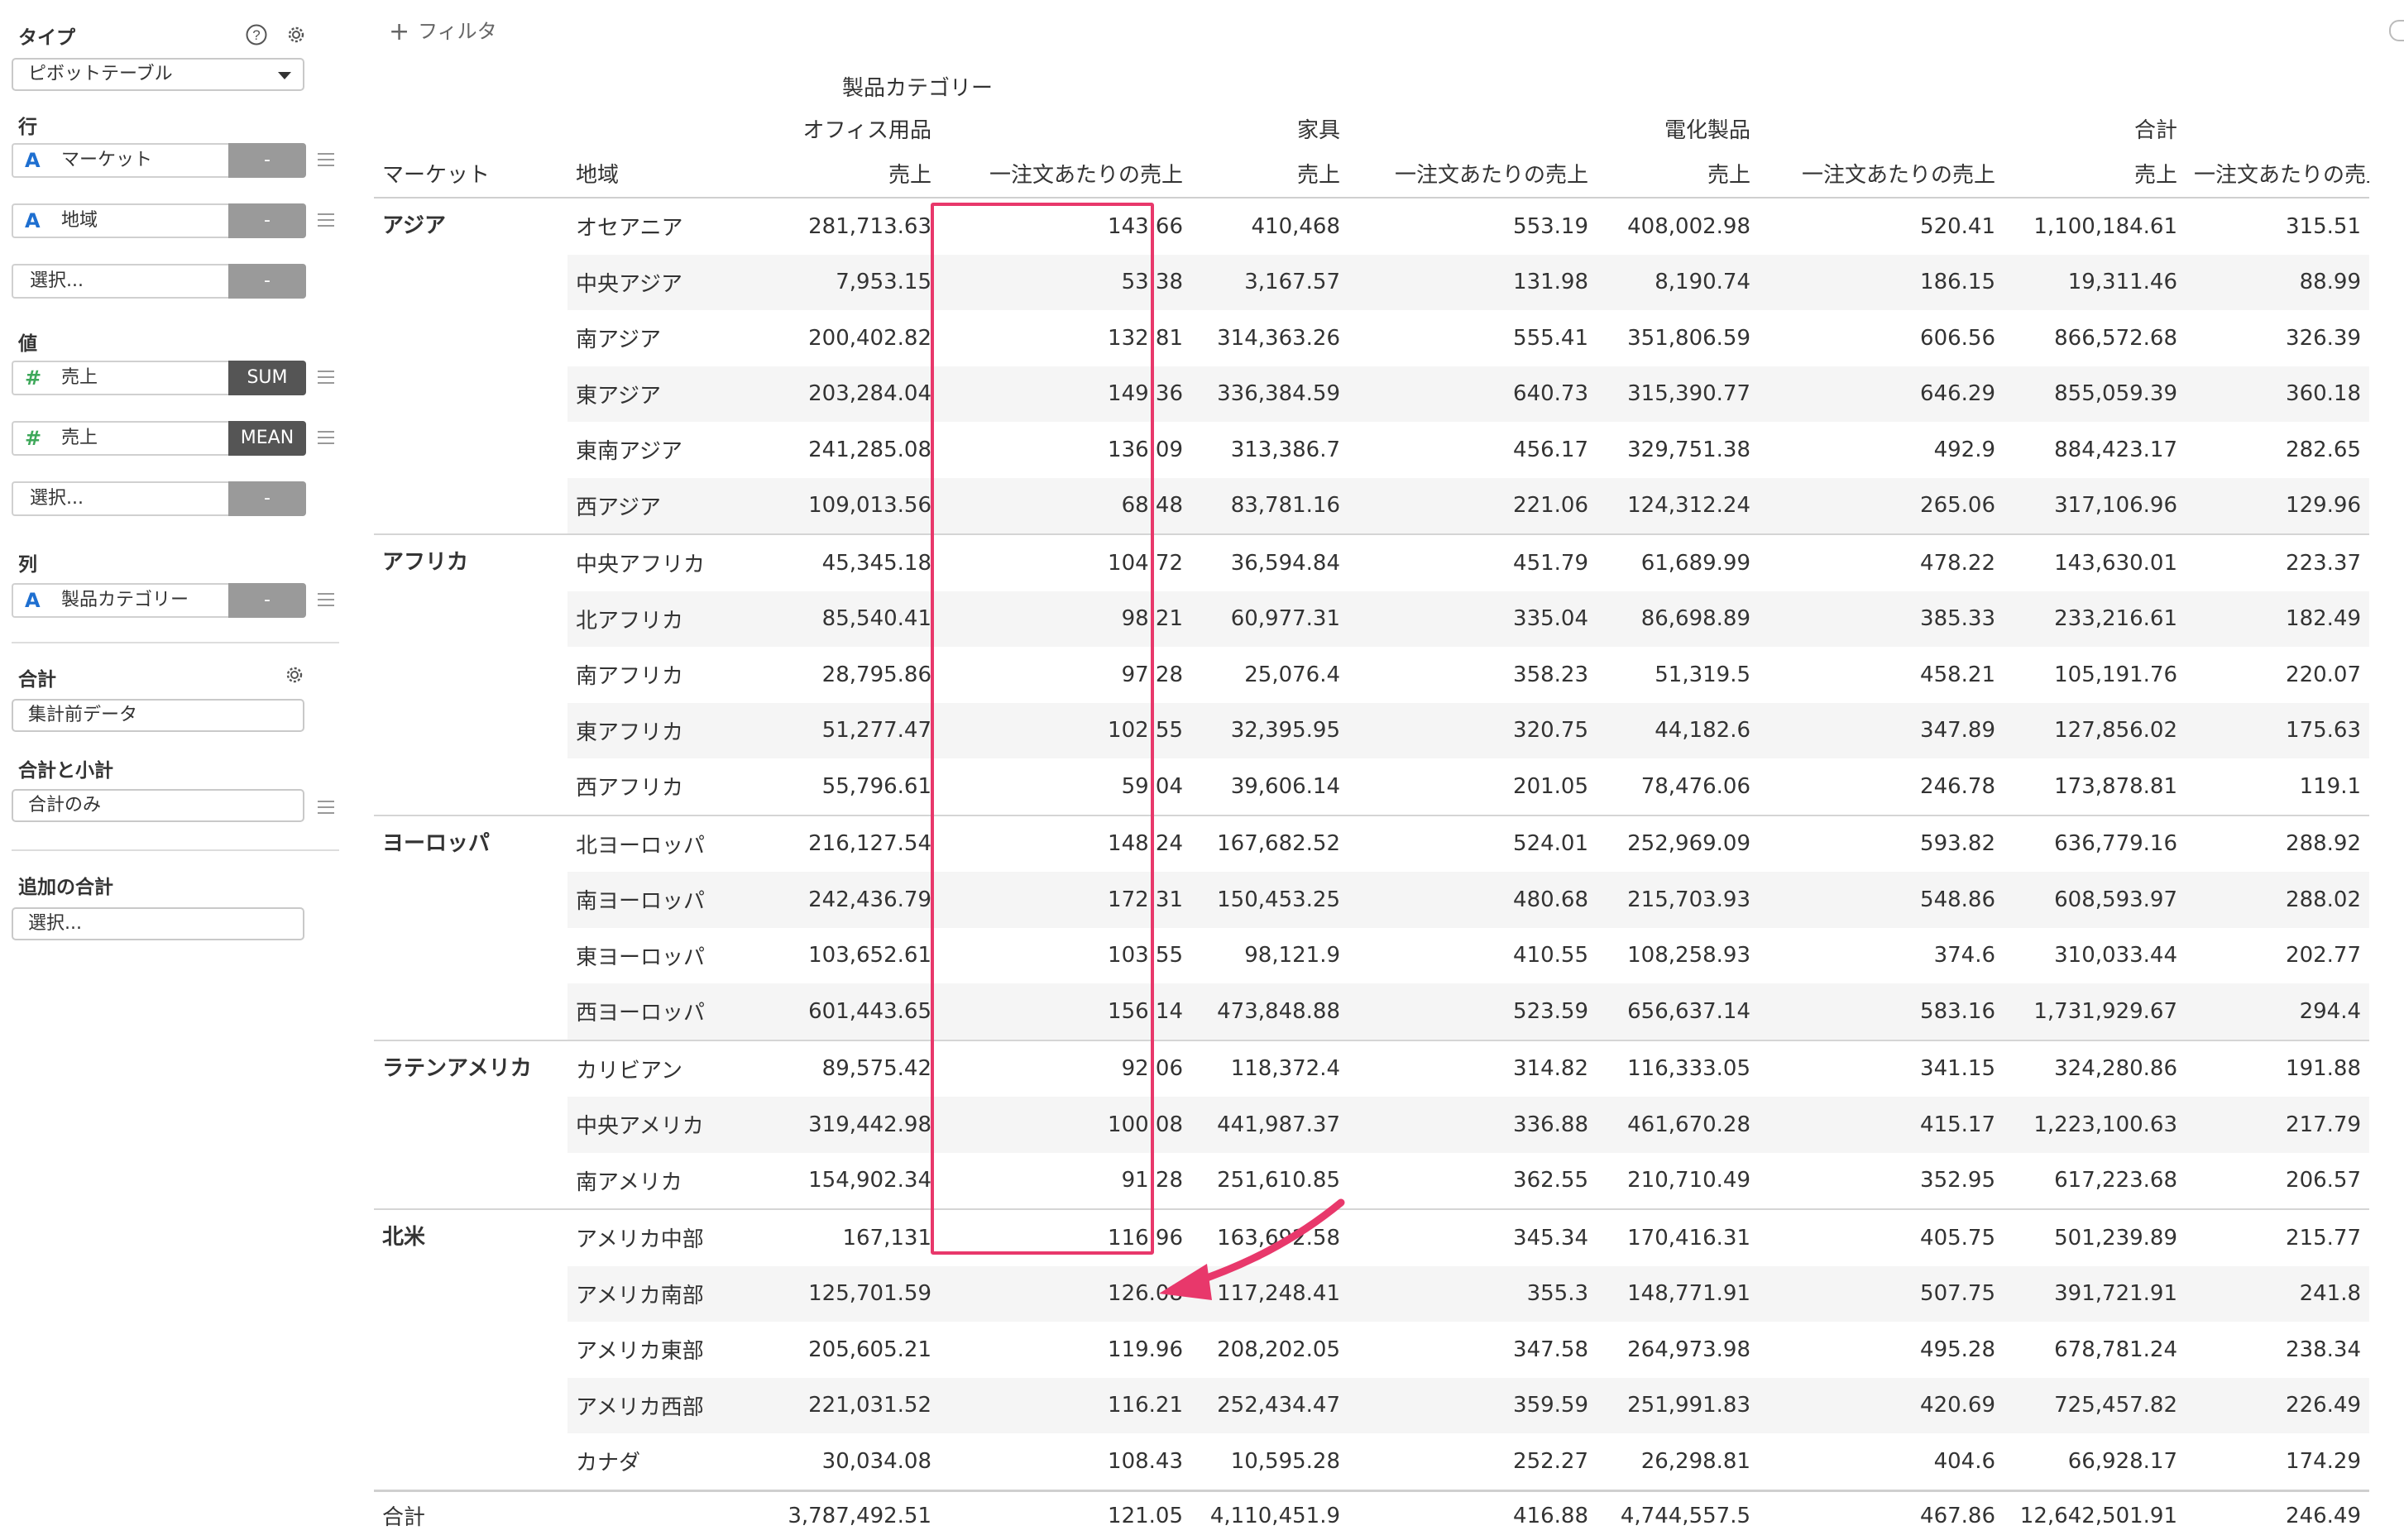 The width and height of the screenshot is (2404, 1540). Describe the element at coordinates (267, 220) in the screenshot. I see `row-field-region-agg: -` at that location.